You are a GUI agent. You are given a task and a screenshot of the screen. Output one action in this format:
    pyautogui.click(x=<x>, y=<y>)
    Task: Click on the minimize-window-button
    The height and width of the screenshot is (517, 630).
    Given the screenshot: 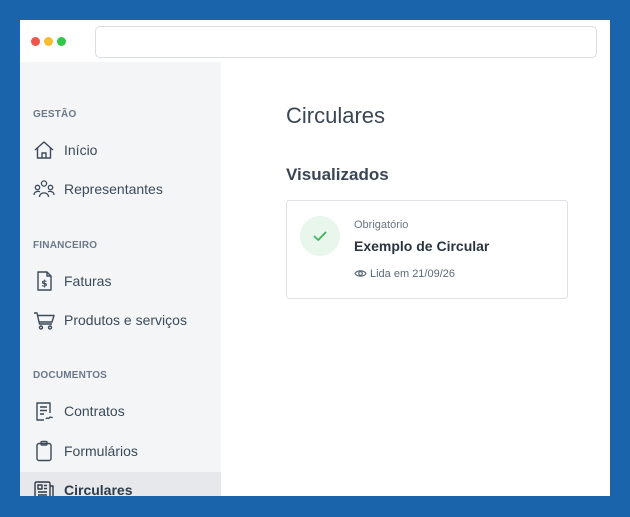 What is the action you would take?
    pyautogui.click(x=48, y=41)
    